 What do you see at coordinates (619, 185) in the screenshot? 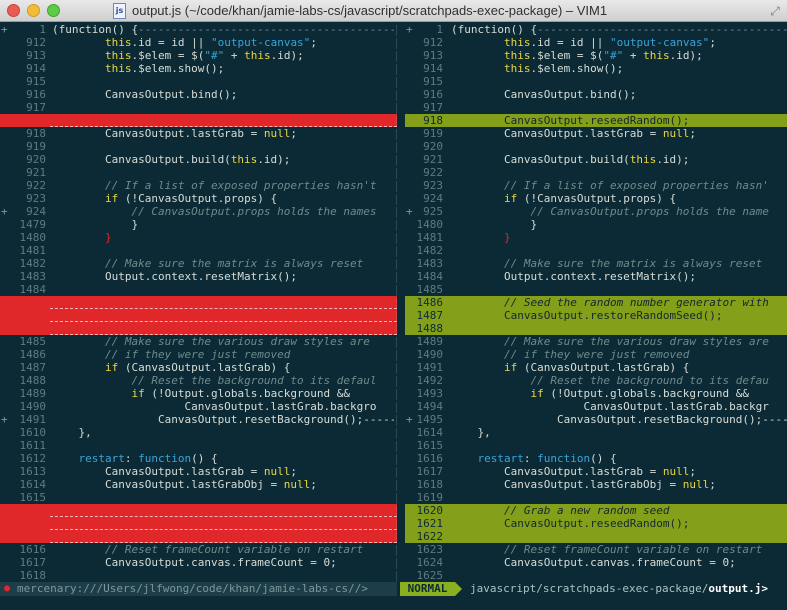
I see `code-text: // If a list of exposed properties hasn'` at bounding box center [619, 185].